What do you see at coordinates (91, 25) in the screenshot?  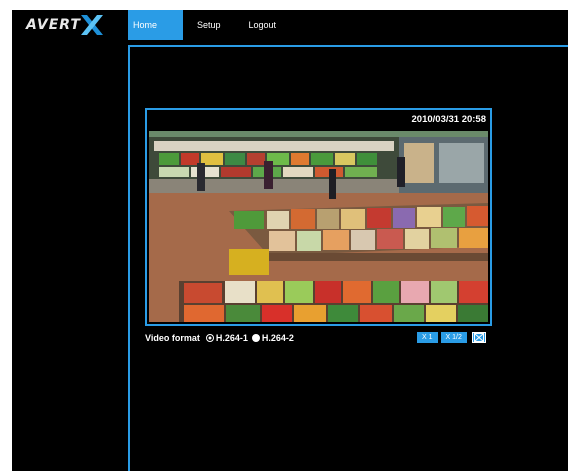 I see `logo-x-icon` at bounding box center [91, 25].